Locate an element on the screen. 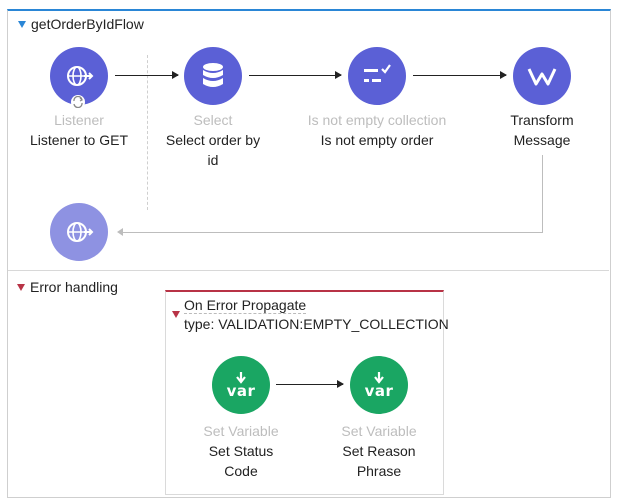  transform-node is located at coordinates (542, 76).